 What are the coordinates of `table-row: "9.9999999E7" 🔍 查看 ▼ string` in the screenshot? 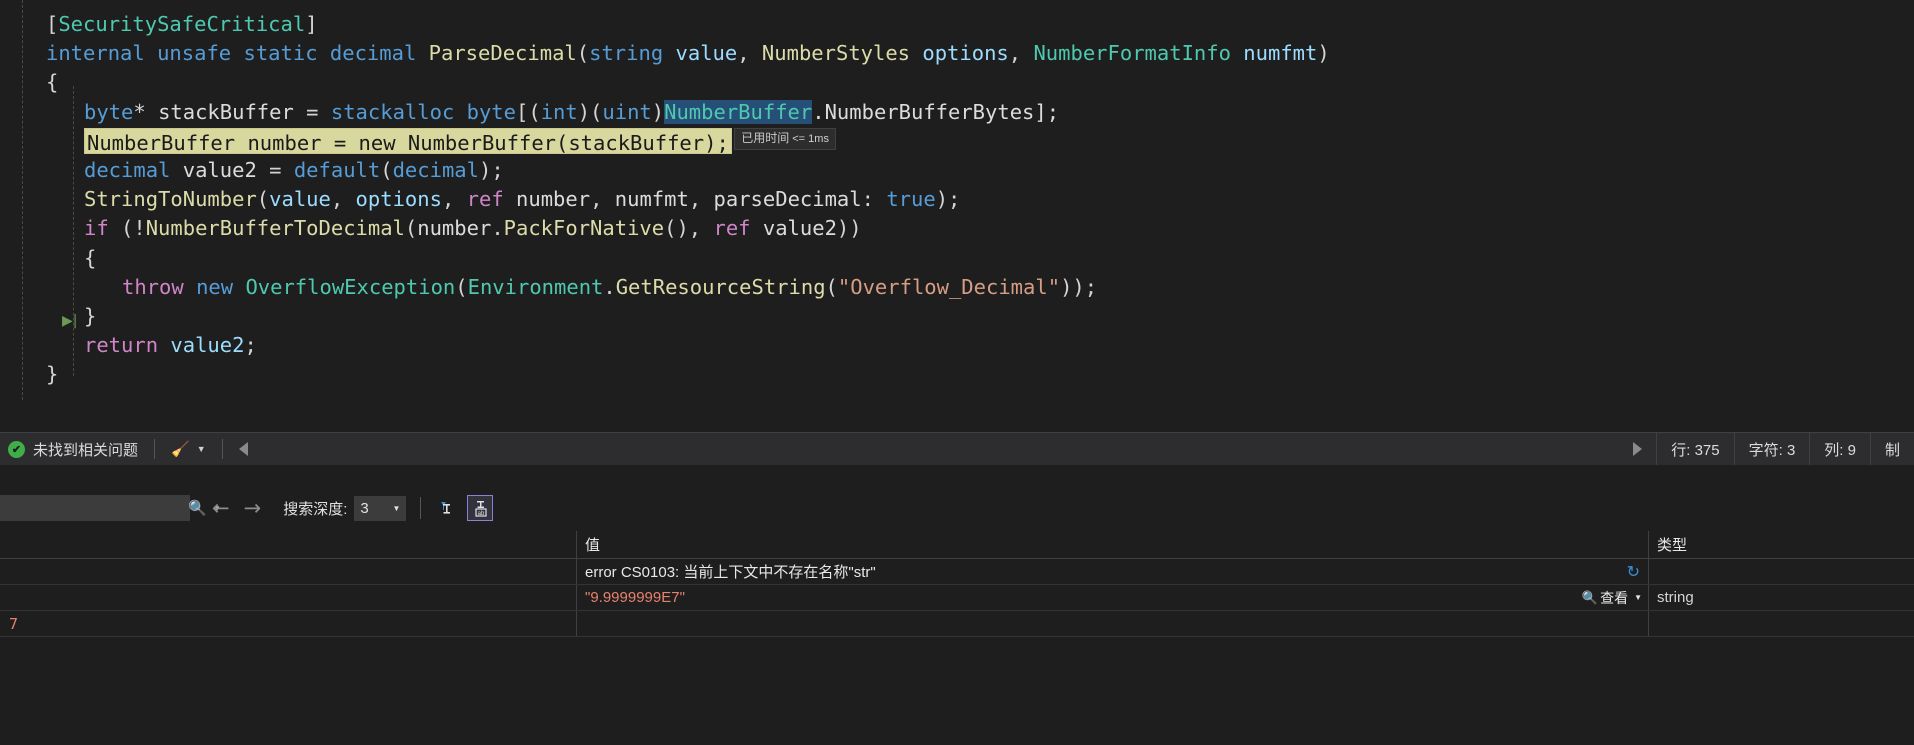 It's located at (957, 598).